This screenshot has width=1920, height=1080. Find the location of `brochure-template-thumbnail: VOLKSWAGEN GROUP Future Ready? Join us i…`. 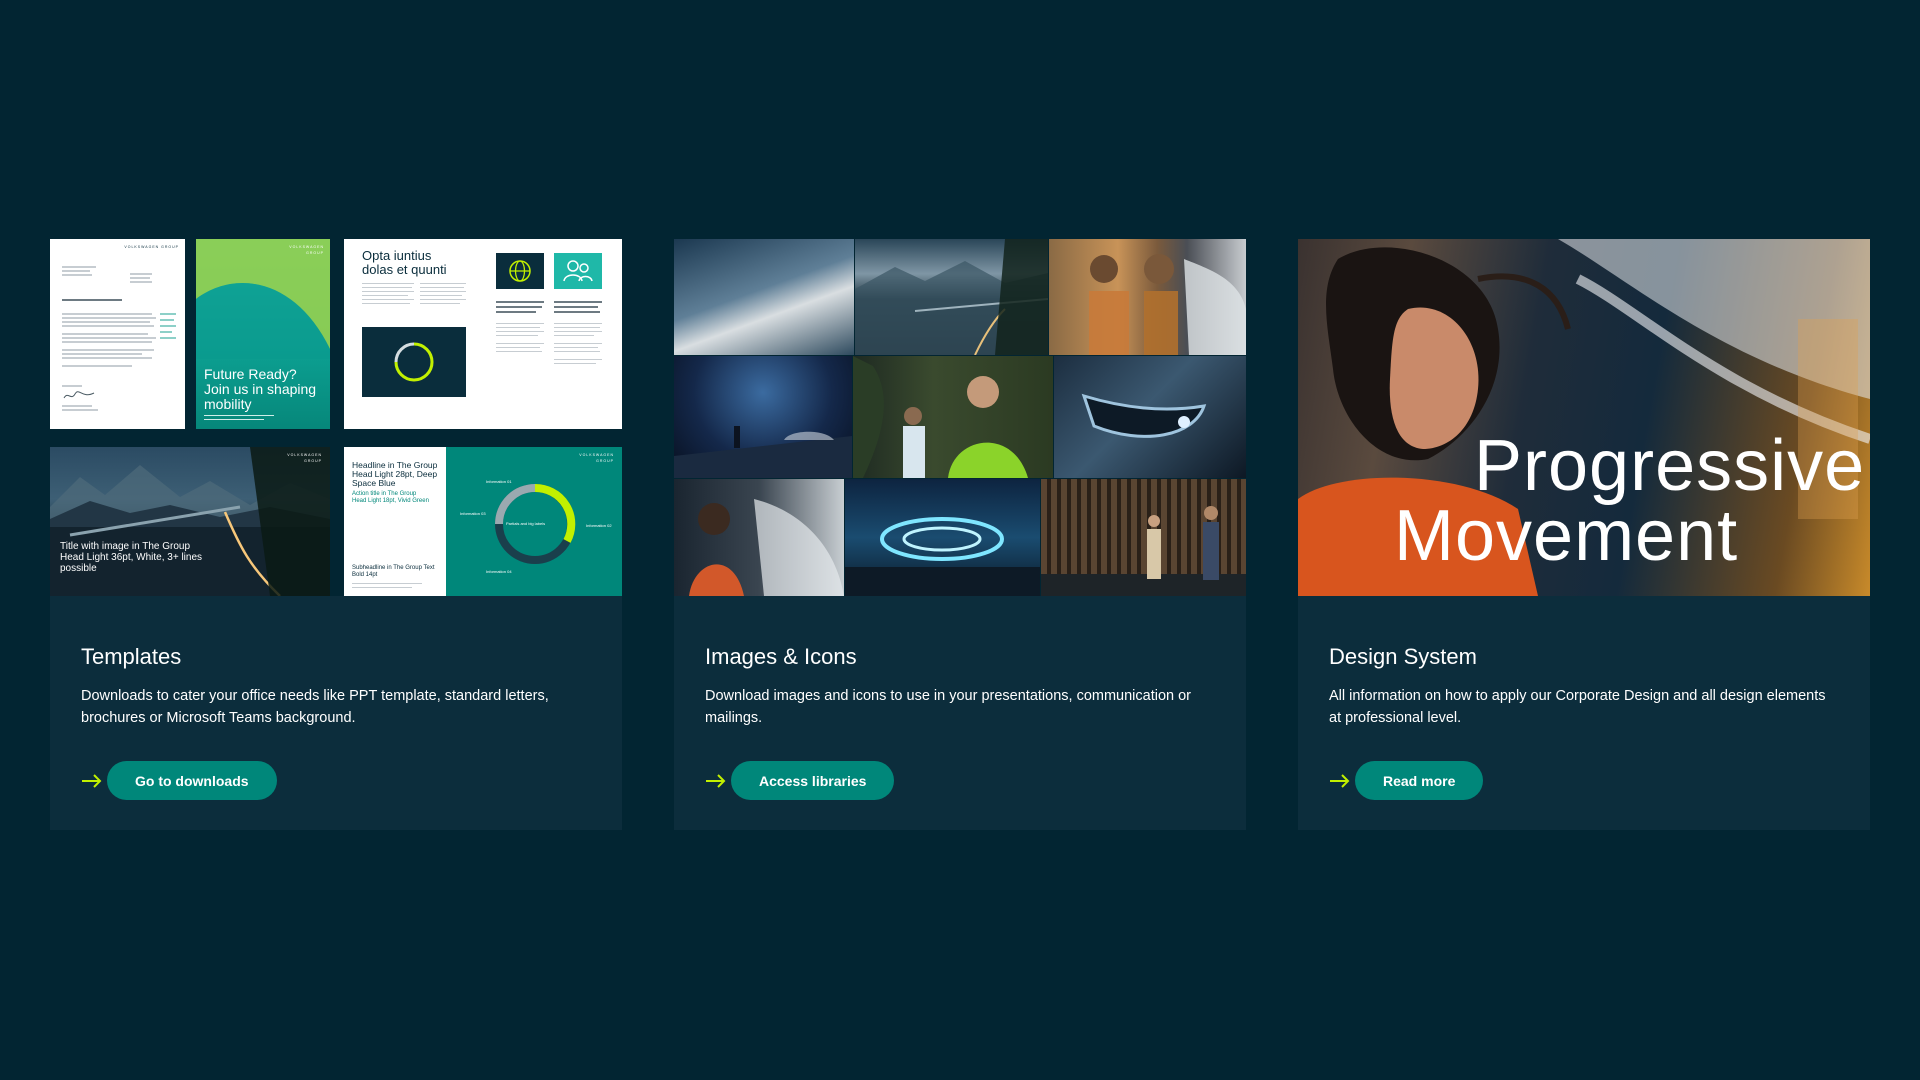

brochure-template-thumbnail: VOLKSWAGEN GROUP Future Ready? Join us i… is located at coordinates (263, 334).